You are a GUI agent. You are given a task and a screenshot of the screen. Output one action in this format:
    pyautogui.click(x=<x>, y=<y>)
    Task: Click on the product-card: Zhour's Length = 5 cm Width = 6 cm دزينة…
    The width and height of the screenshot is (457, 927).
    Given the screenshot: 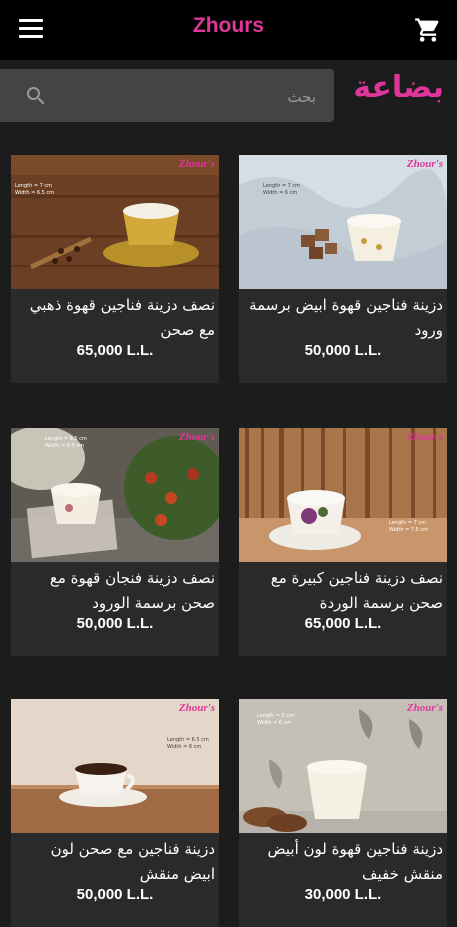 What is the action you would take?
    pyautogui.click(x=343, y=813)
    